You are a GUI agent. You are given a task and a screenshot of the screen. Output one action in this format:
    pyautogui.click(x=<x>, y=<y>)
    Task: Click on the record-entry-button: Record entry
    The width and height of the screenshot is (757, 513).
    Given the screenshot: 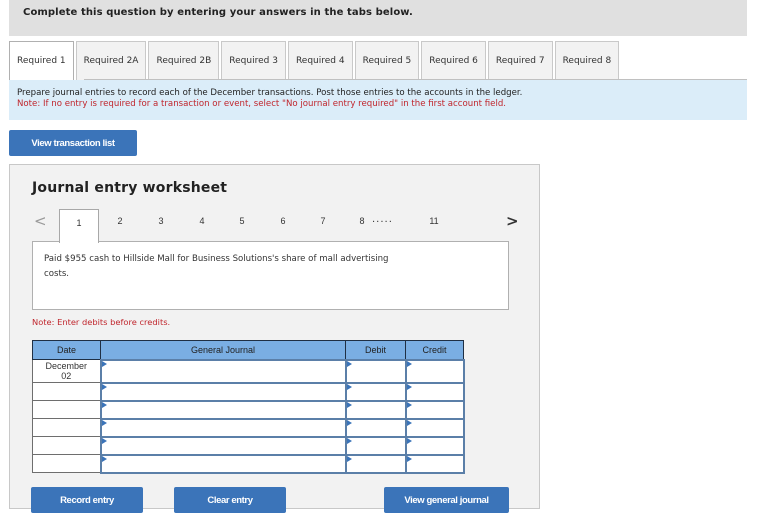 What is the action you would take?
    pyautogui.click(x=87, y=500)
    